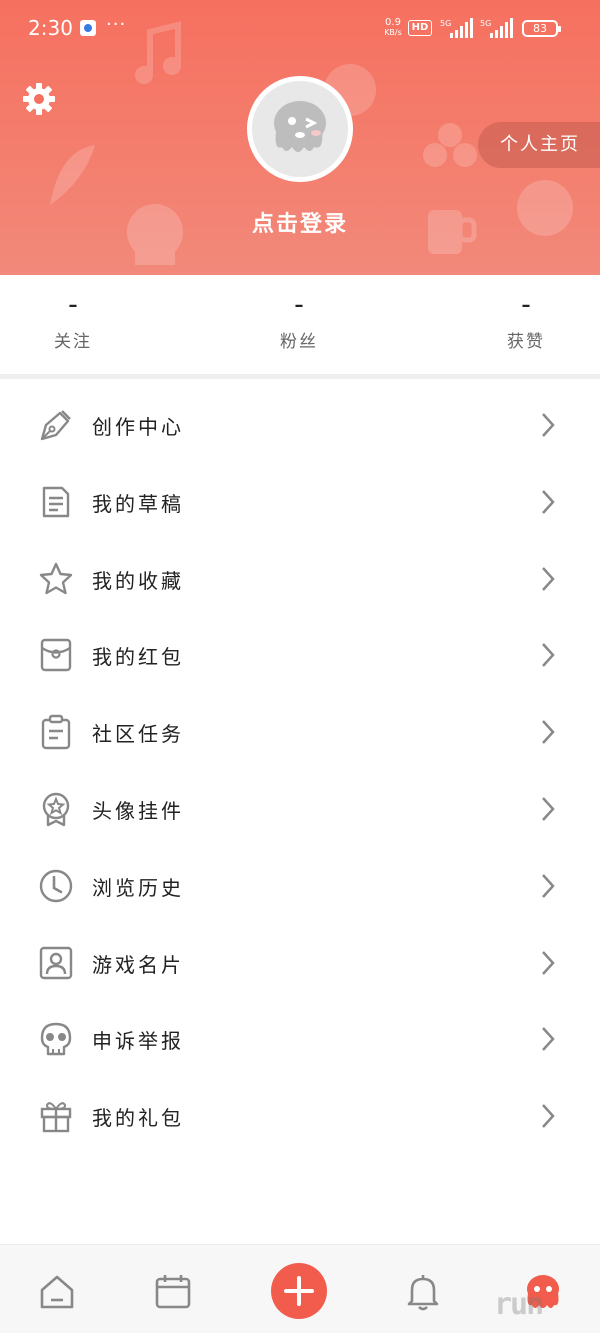  What do you see at coordinates (56, 1117) in the screenshot?
I see `gift-icon` at bounding box center [56, 1117].